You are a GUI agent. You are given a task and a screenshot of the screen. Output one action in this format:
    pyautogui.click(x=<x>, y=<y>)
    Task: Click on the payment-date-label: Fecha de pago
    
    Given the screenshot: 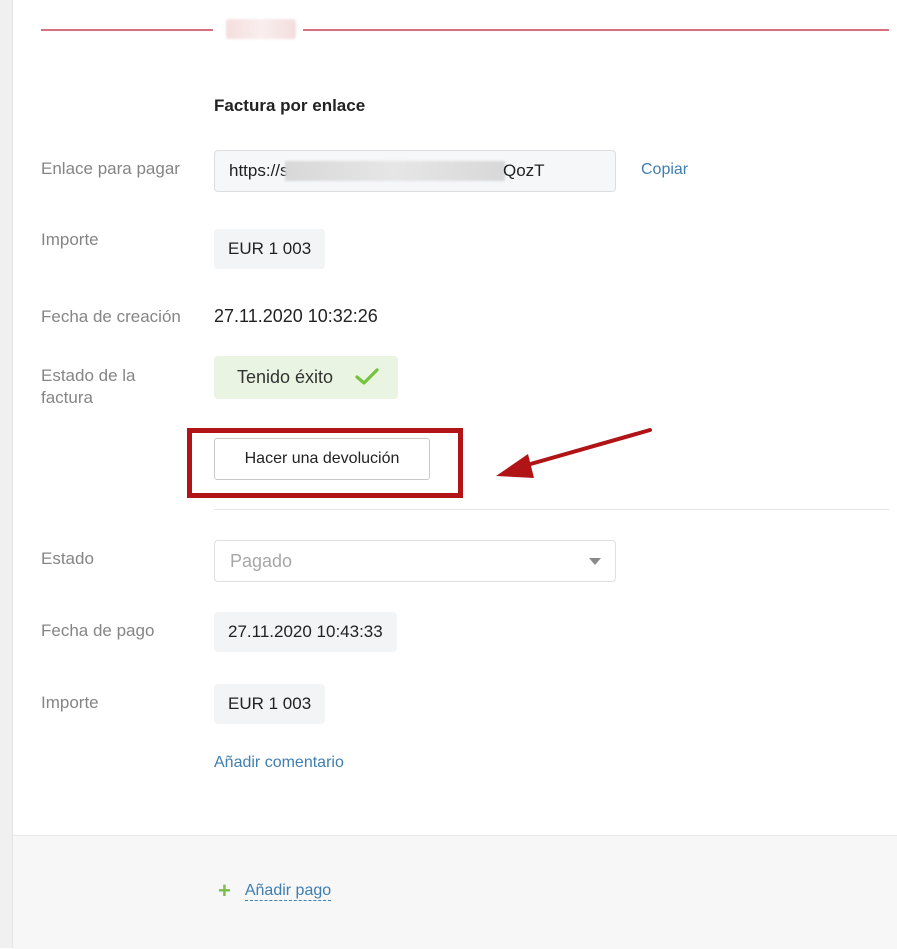 What is the action you would take?
    pyautogui.click(x=98, y=630)
    